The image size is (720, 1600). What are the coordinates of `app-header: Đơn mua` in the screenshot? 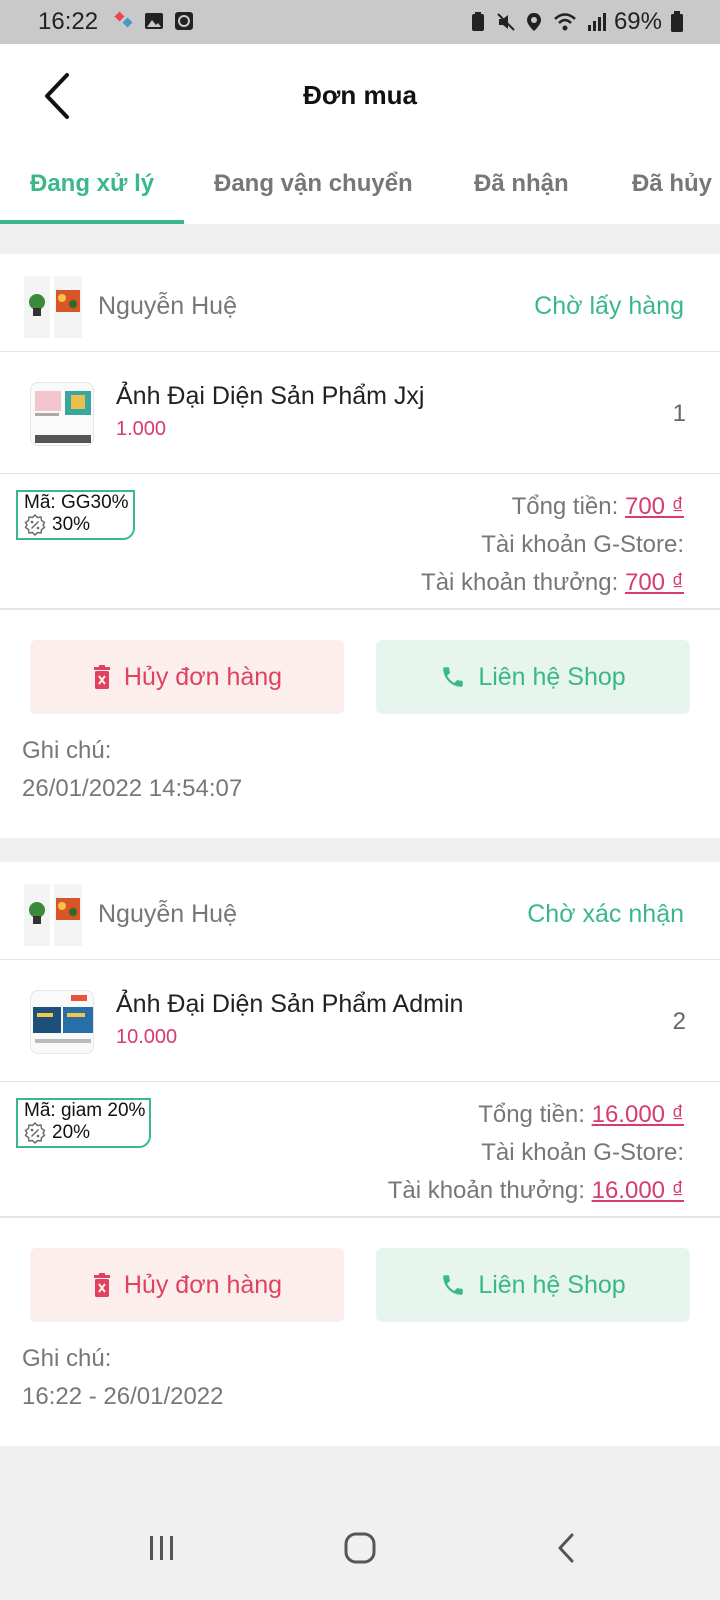 It's located at (360, 96).